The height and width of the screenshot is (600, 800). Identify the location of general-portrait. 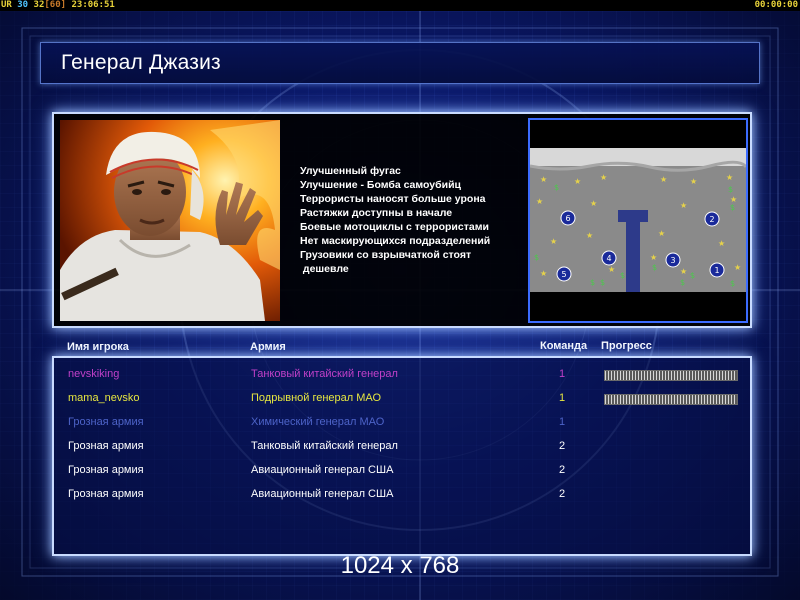
(170, 220).